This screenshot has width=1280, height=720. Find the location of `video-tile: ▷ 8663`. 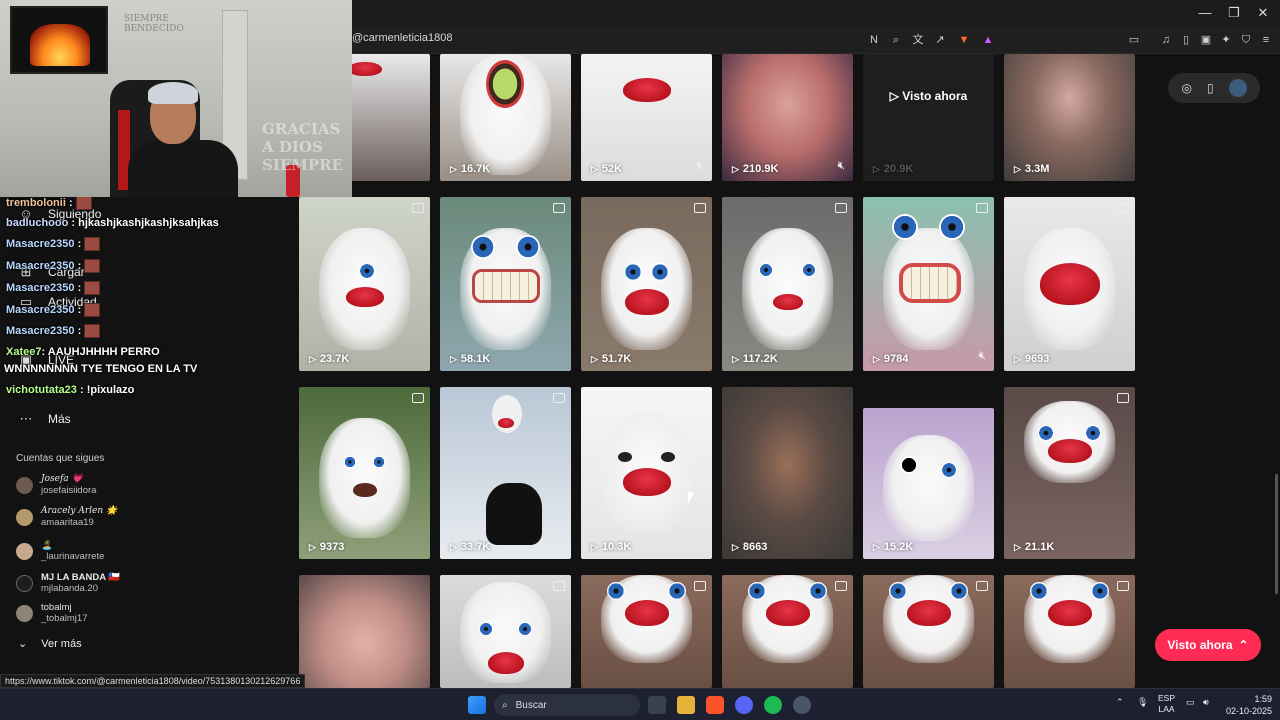

video-tile: ▷ 8663 is located at coordinates (787, 473).